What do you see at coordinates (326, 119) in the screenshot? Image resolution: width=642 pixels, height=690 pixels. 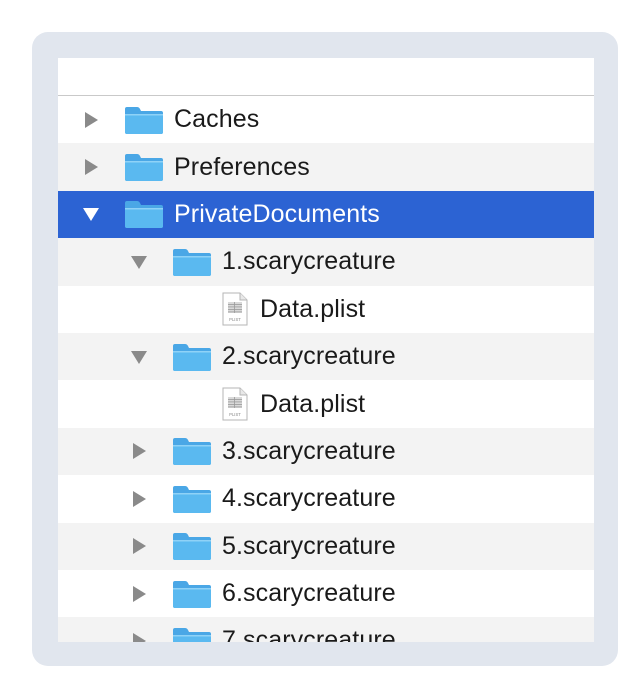 I see `tree-row-folder: Caches` at bounding box center [326, 119].